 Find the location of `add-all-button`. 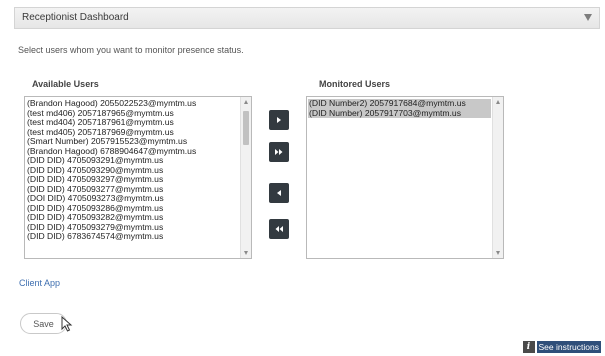

add-all-button is located at coordinates (279, 152).